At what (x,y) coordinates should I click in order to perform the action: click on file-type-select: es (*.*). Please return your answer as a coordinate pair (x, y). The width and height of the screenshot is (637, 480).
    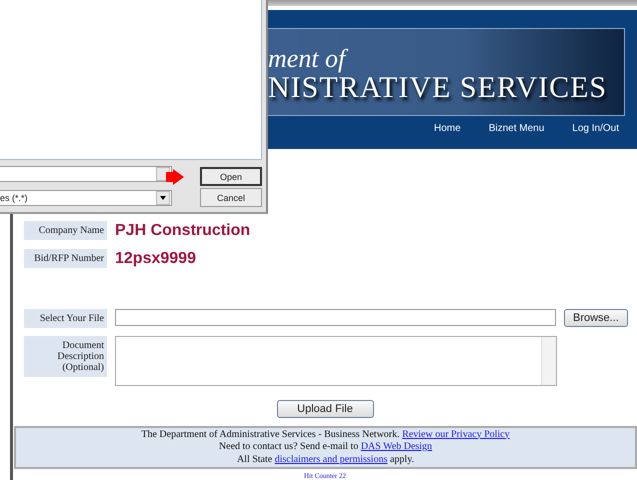
    Looking at the image, I should click on (86, 198).